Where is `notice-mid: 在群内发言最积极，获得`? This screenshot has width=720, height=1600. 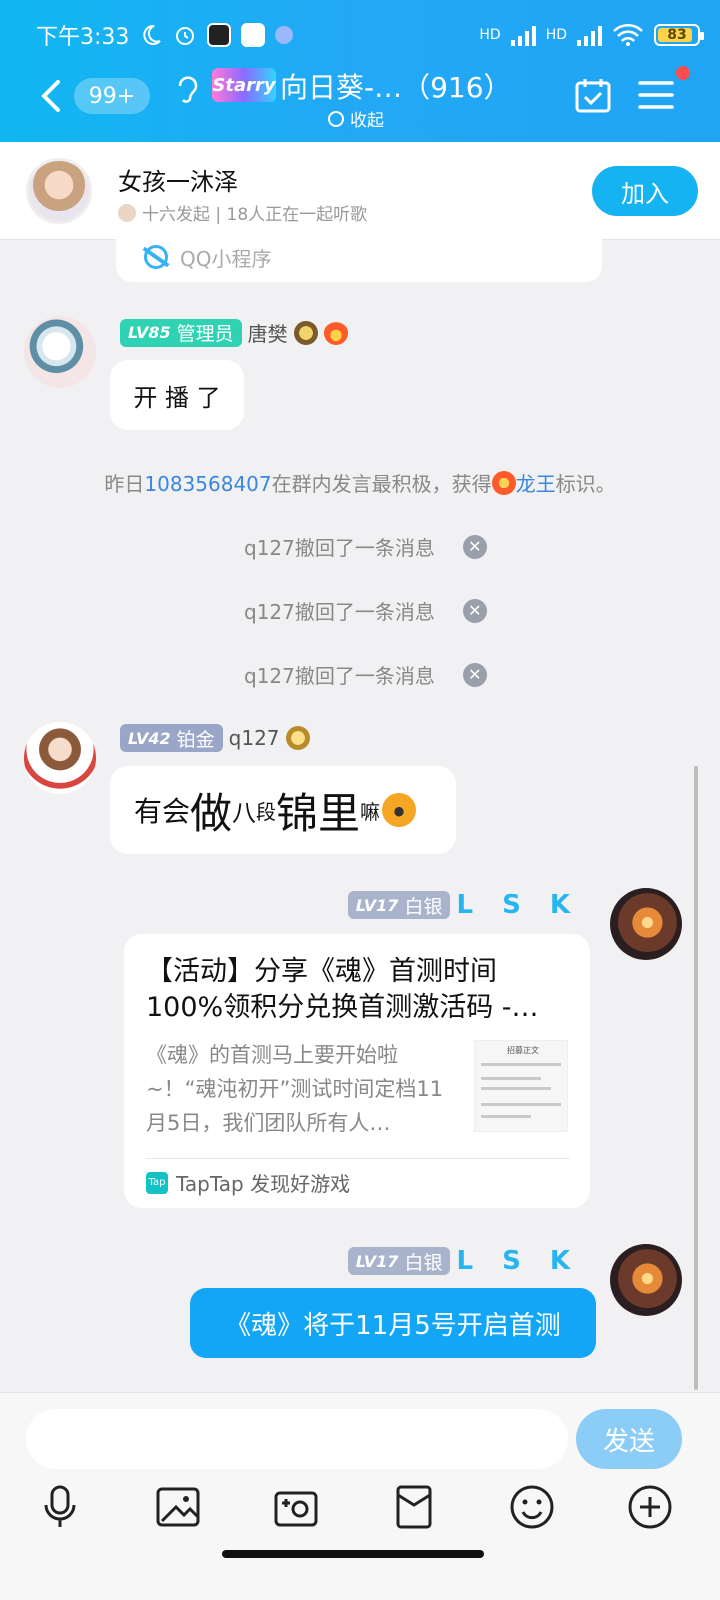
notice-mid: 在群内发言最积极，获得 is located at coordinates (381, 484).